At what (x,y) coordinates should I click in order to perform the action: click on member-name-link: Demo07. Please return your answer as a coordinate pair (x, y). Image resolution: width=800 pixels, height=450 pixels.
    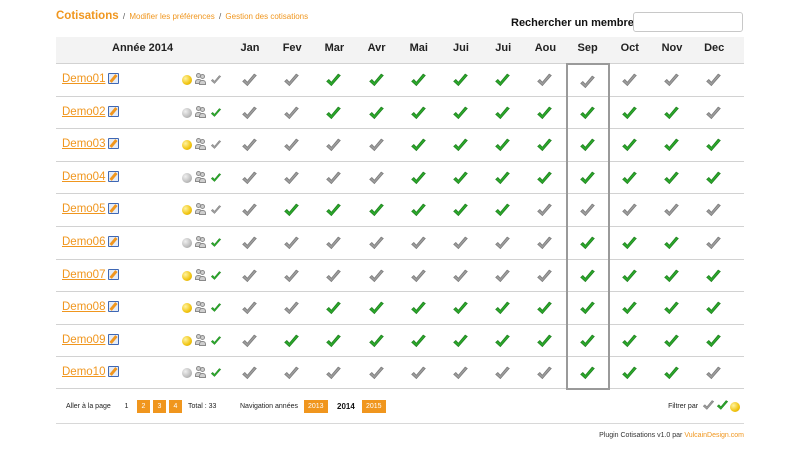
    Looking at the image, I should click on (83, 275).